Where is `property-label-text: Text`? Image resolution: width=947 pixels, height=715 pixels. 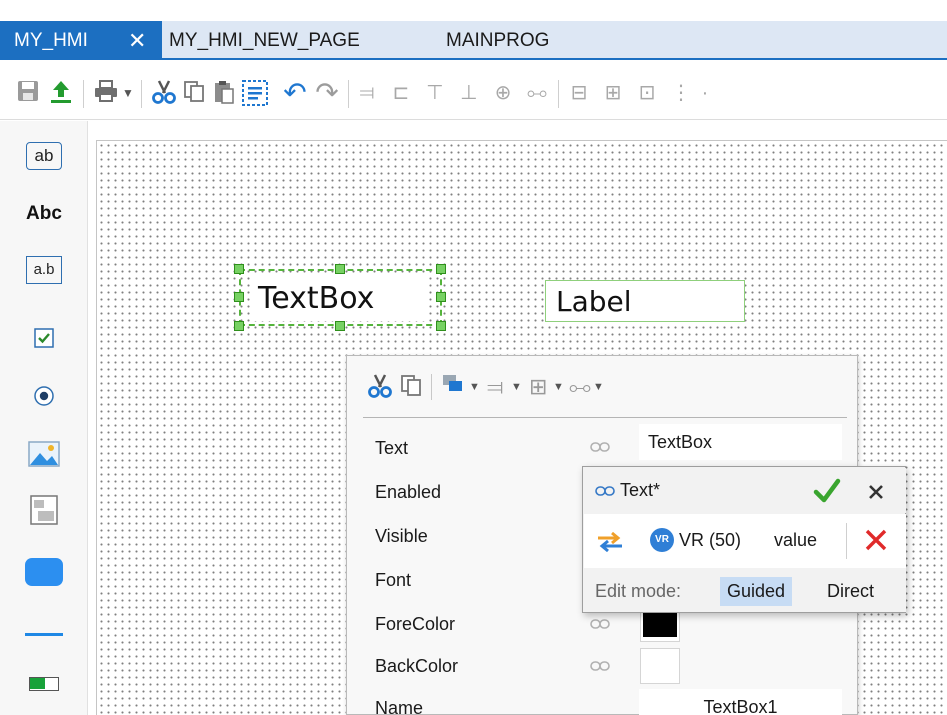
property-label-text: Text is located at coordinates (392, 448).